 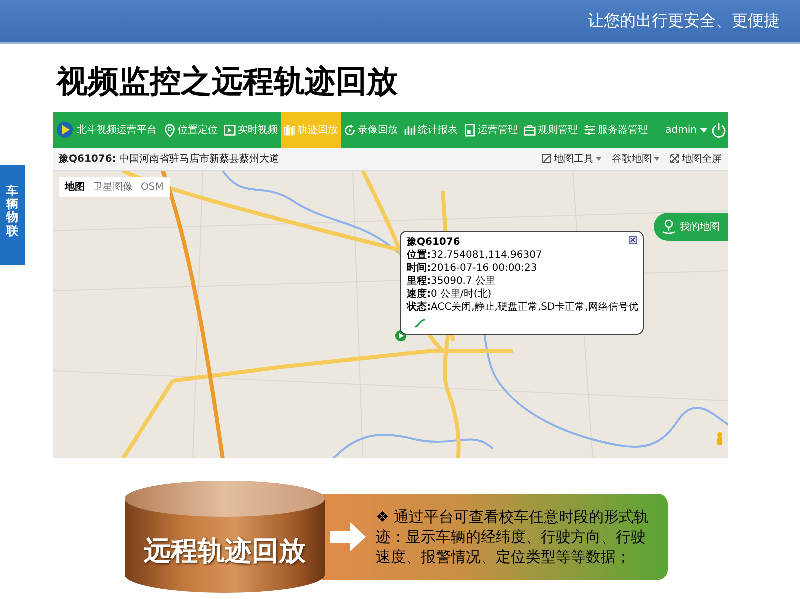 What do you see at coordinates (590, 130) in the screenshot?
I see `sliders-icon` at bounding box center [590, 130].